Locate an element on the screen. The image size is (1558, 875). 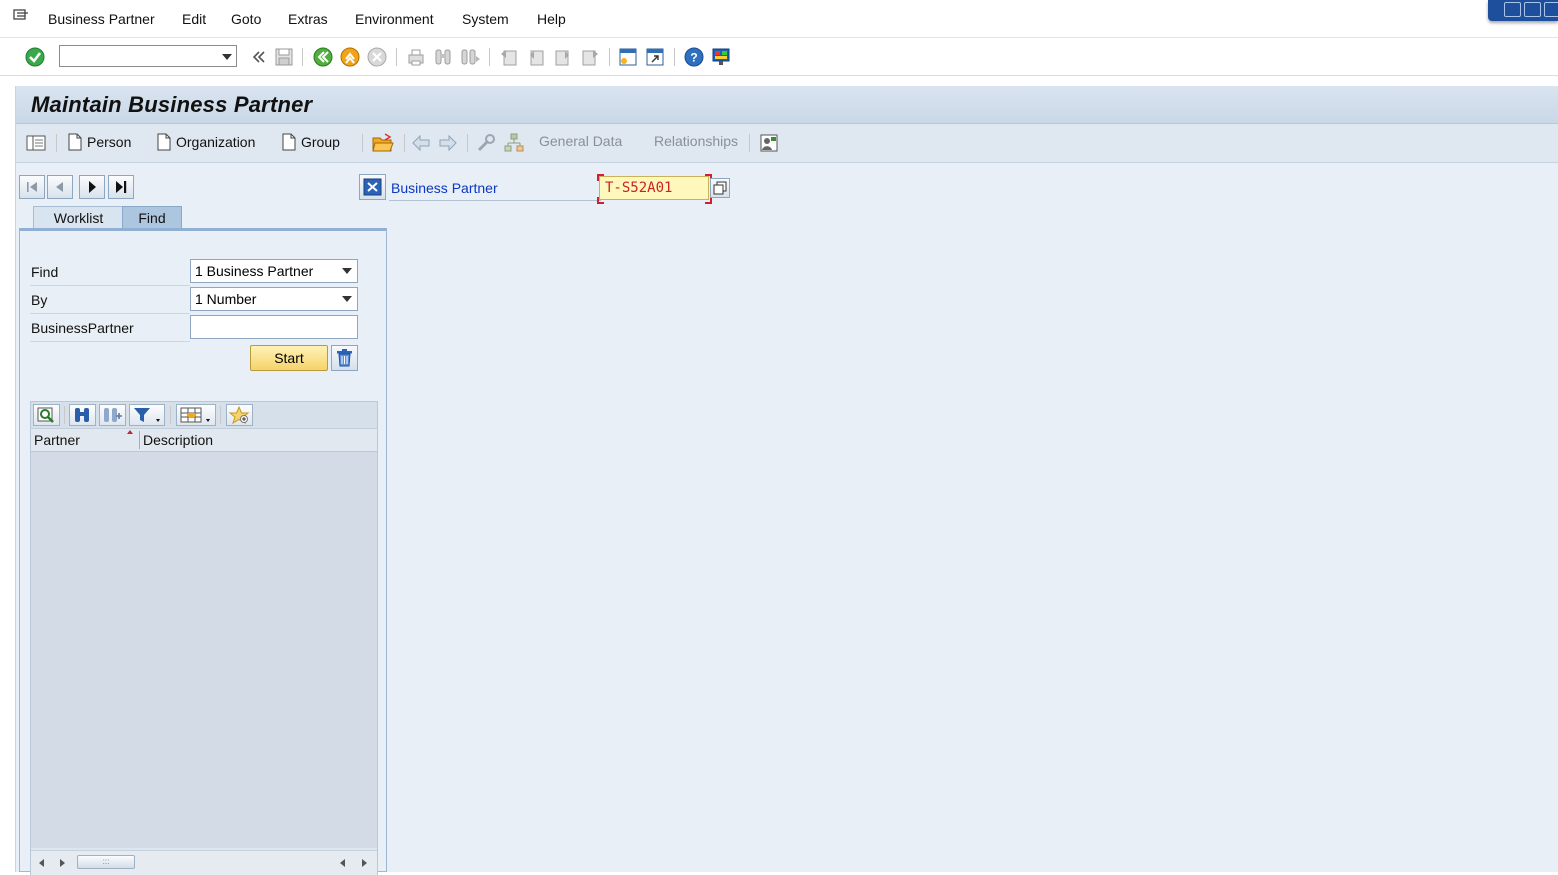
exit-icon is located at coordinates (350, 57).